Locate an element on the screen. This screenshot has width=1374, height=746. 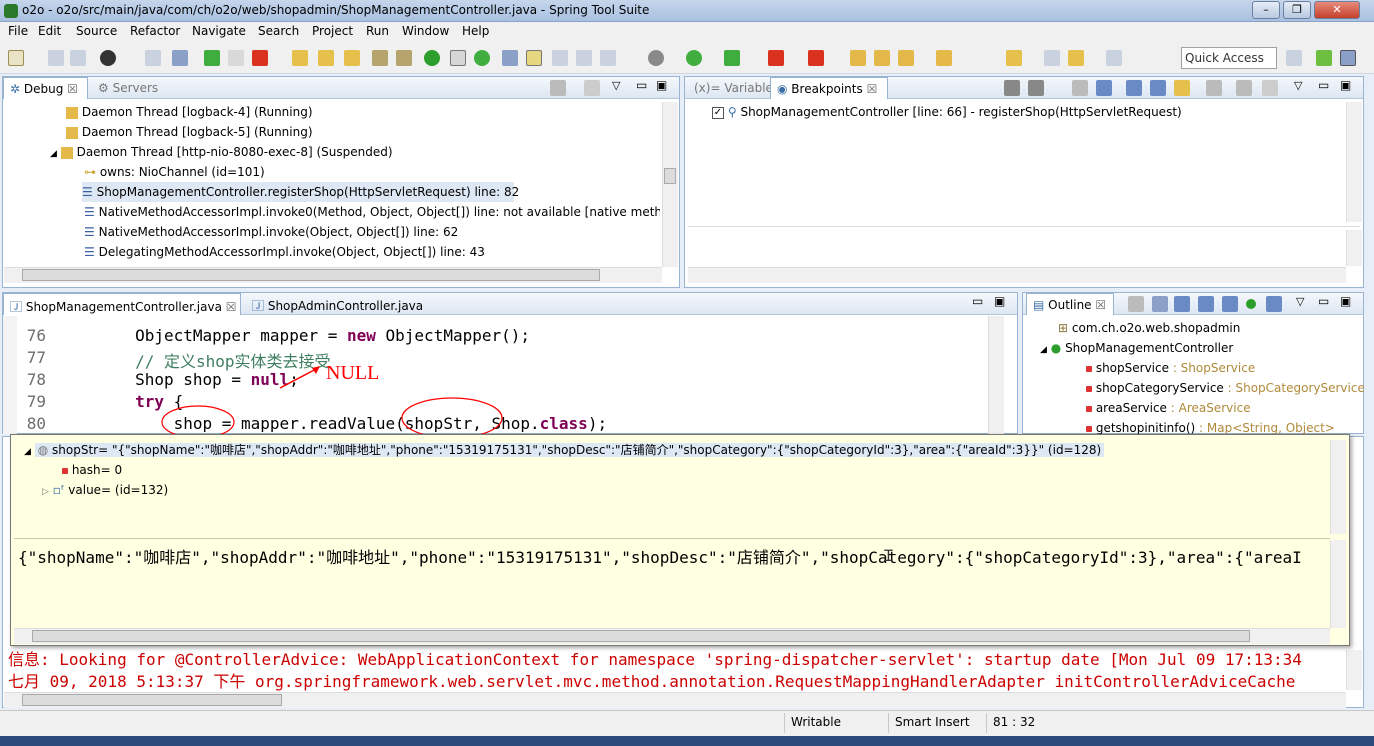
mark-occurrences-icon is located at coordinates (510, 58).